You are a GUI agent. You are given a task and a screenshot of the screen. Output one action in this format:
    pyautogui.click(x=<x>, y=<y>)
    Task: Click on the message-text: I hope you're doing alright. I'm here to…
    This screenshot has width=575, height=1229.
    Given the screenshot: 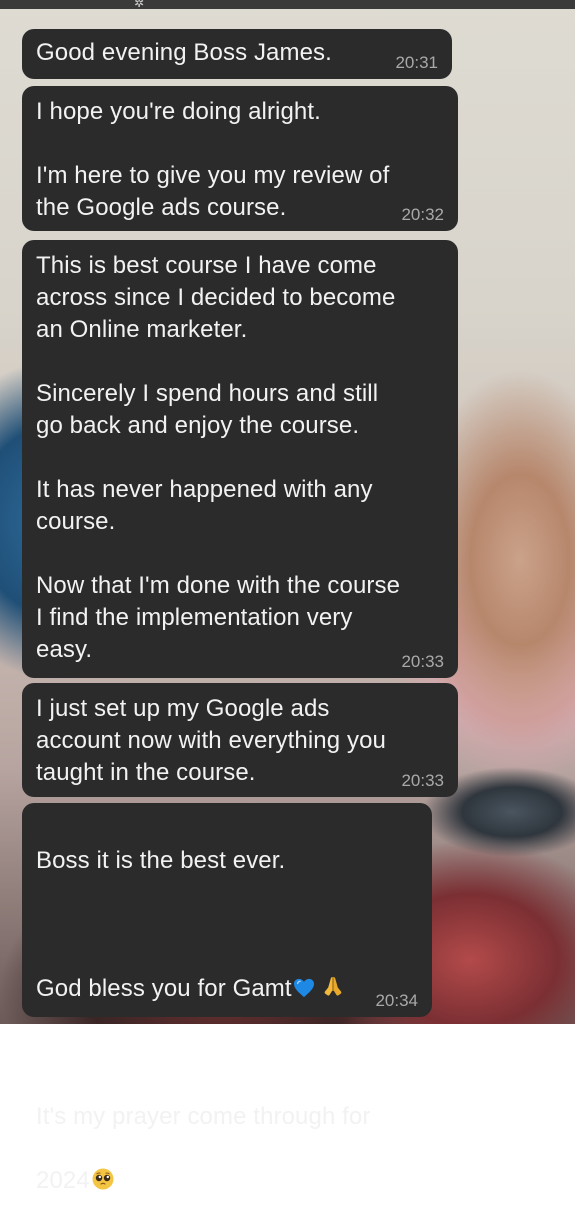 What is the action you would take?
    pyautogui.click(x=213, y=159)
    